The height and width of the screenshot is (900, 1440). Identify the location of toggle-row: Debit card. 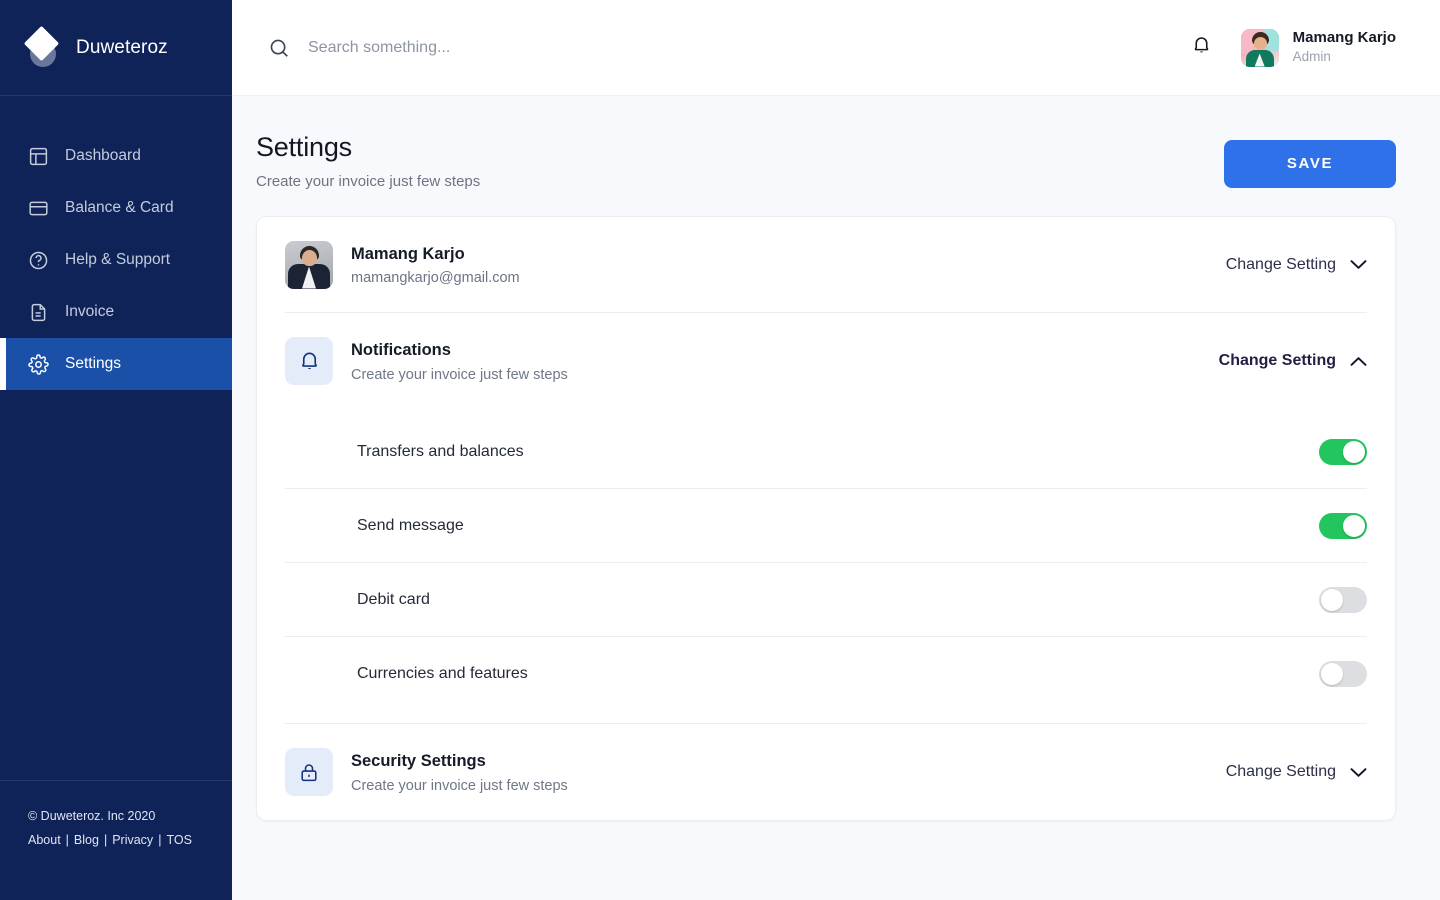
(826, 600).